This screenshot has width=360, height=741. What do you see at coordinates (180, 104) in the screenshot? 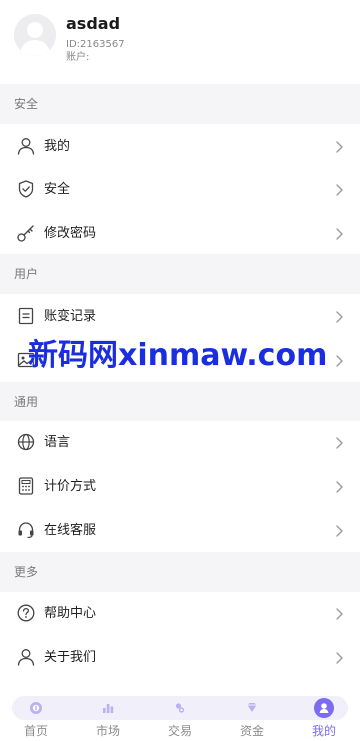
I see `section-header-security: 安全` at bounding box center [180, 104].